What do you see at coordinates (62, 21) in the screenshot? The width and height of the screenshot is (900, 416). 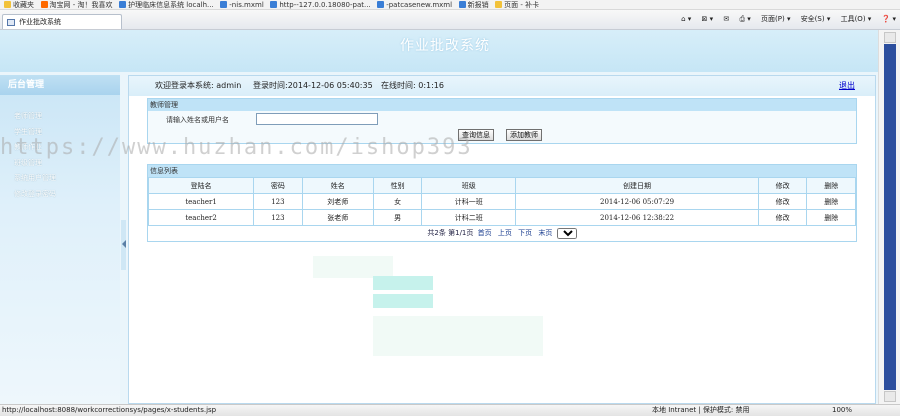 I see `browser-tab: 作业批改系统` at bounding box center [62, 21].